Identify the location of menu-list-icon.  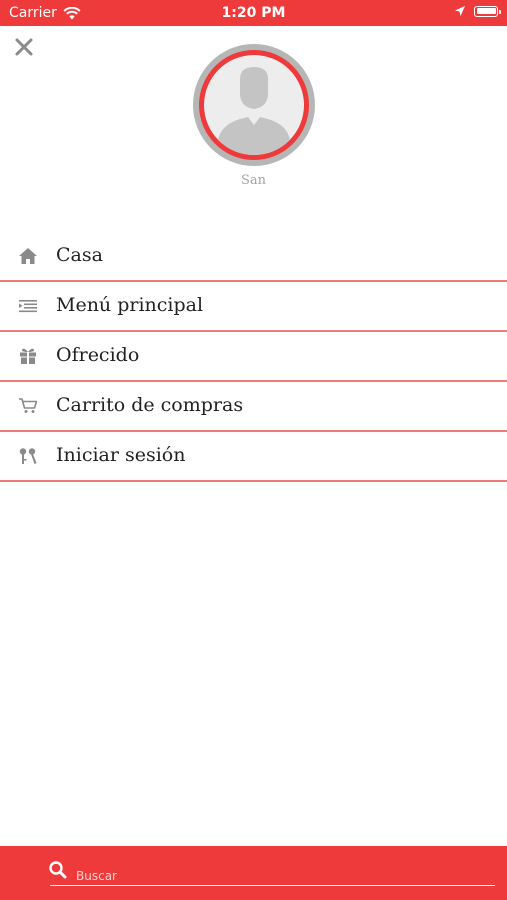
(28, 306).